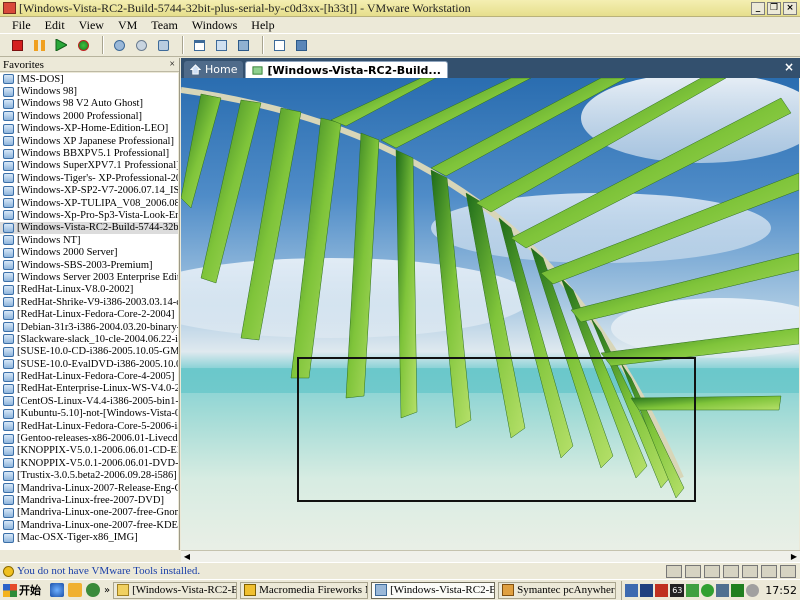 The height and width of the screenshot is (600, 800). Describe the element at coordinates (647, 590) in the screenshot. I see `tray-shield-icon` at that location.